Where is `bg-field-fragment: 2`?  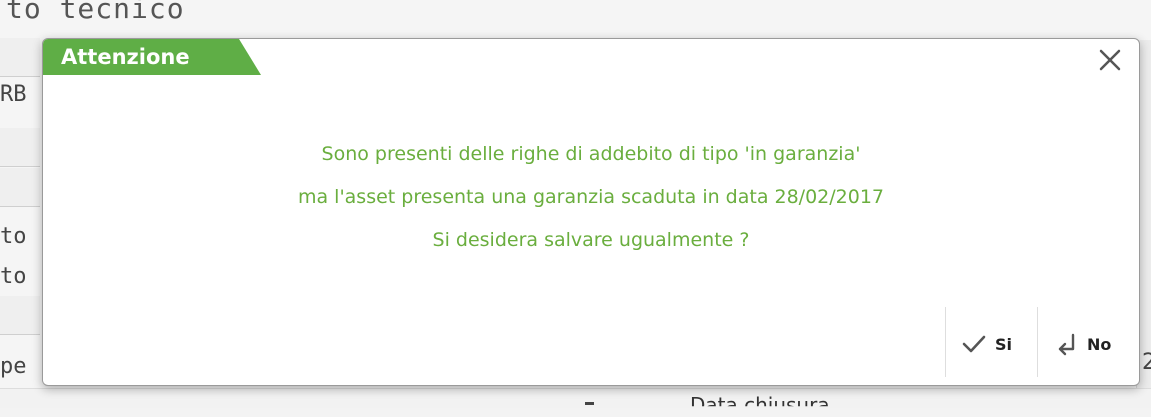
bg-field-fragment: 2 is located at coordinates (1146, 362).